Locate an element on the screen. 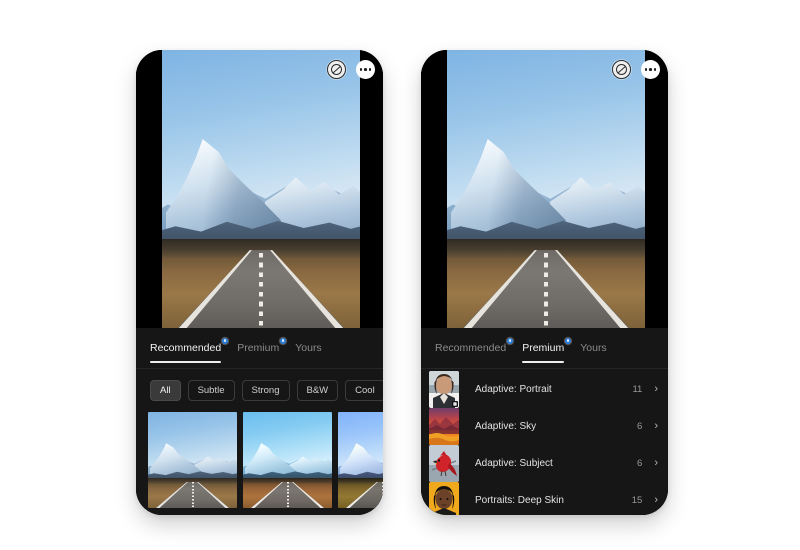  portrait-woman-icon is located at coordinates (444, 389).